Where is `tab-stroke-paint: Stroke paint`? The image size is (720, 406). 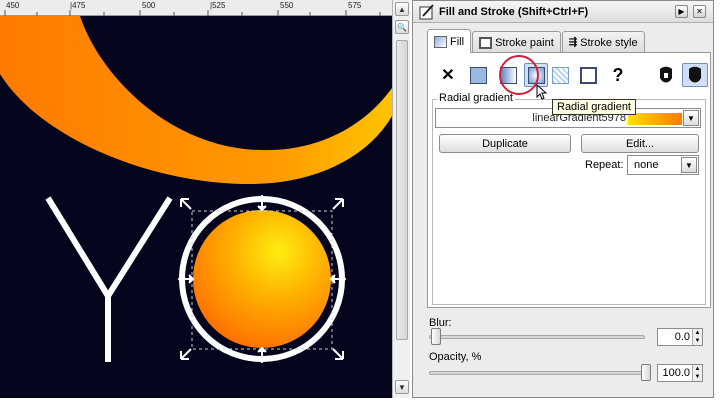 tab-stroke-paint: Stroke paint is located at coordinates (516, 42).